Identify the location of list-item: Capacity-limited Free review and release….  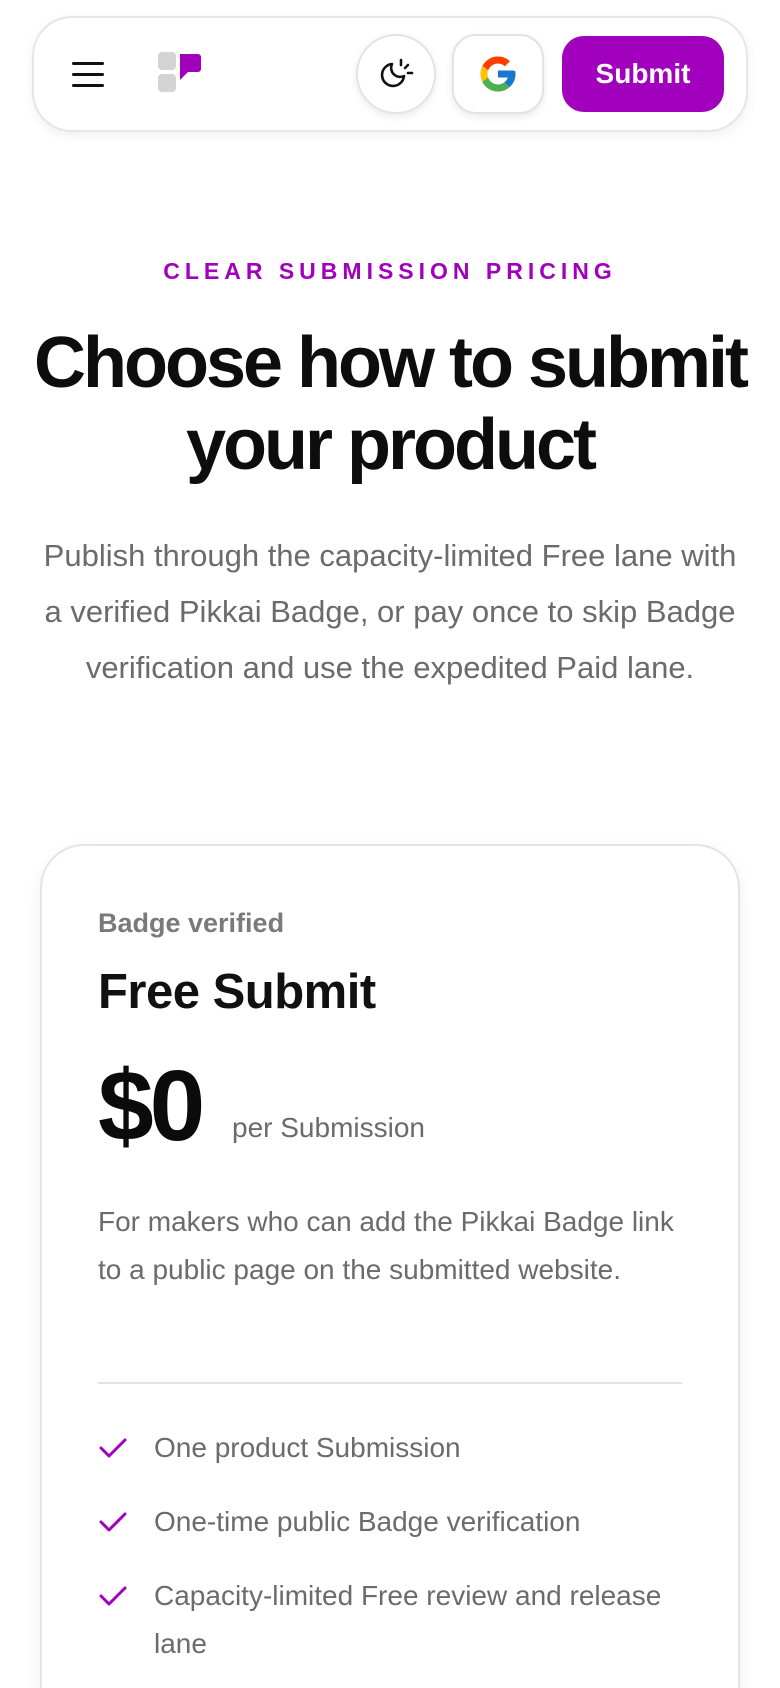
(398, 1620).